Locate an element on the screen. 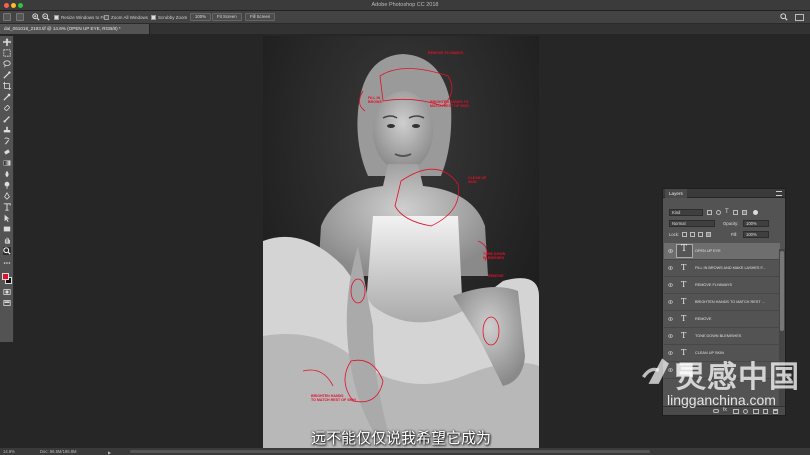  more-tools-icon is located at coordinates (7, 263).